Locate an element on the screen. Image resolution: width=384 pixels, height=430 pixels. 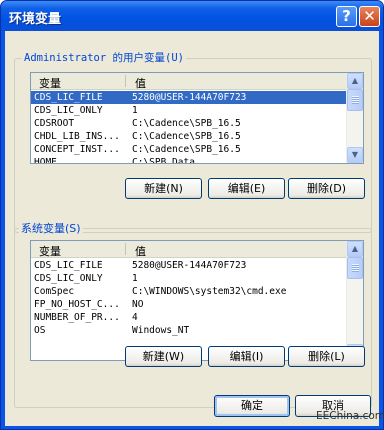
table-row: CHDL_LIB_INS... C:\Cadence\SPB_16.5 is located at coordinates (189, 136).